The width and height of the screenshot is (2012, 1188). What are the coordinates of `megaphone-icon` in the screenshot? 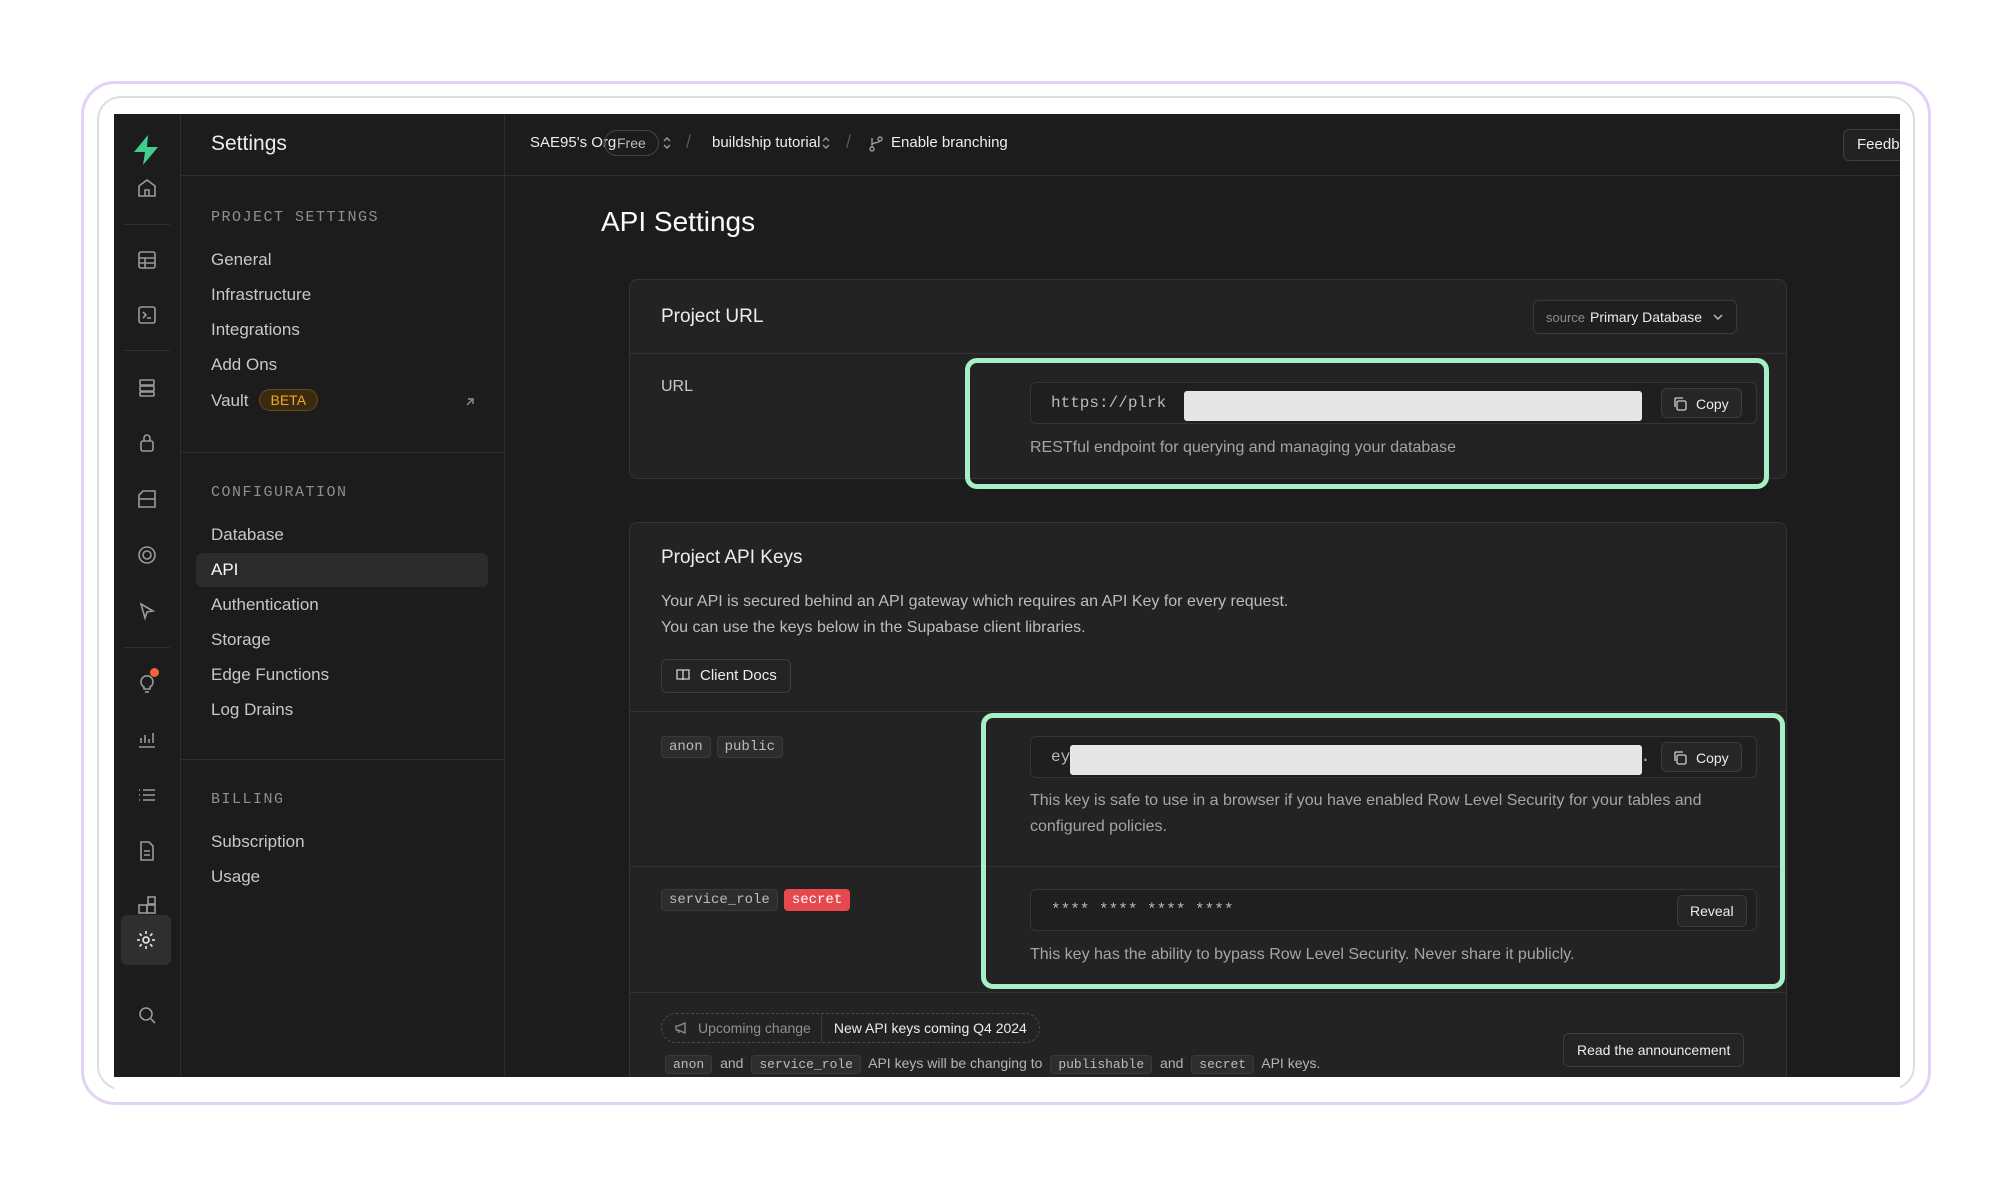 It's located at (680, 1028).